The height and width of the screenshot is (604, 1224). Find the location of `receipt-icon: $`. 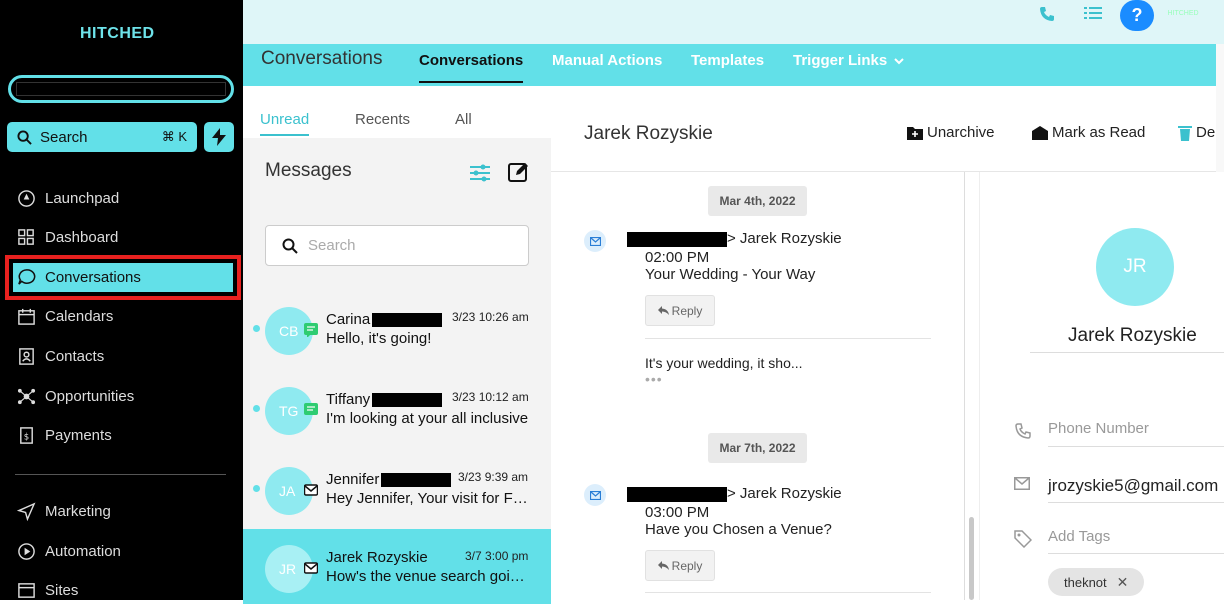

receipt-icon: $ is located at coordinates (26, 435).